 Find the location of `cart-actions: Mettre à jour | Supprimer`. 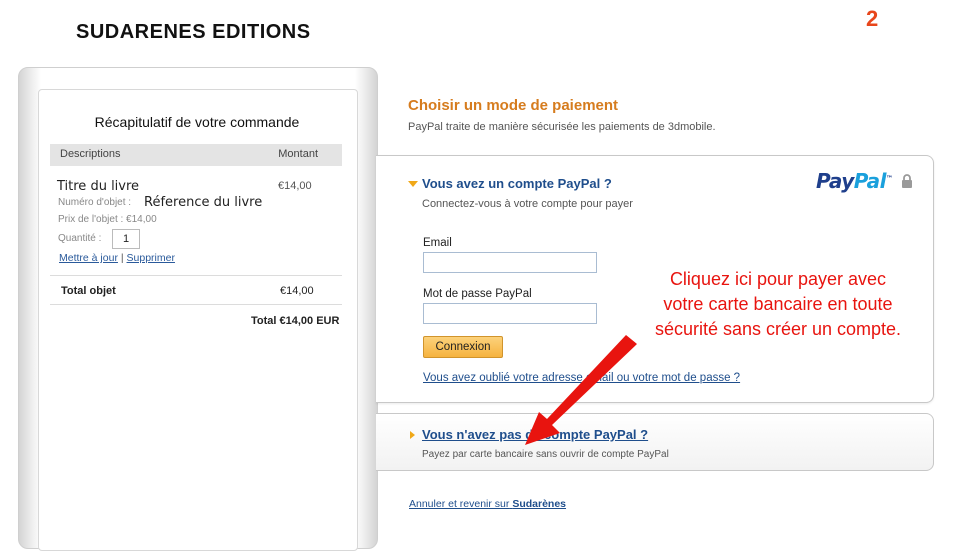

cart-actions: Mettre à jour | Supprimer is located at coordinates (117, 258).